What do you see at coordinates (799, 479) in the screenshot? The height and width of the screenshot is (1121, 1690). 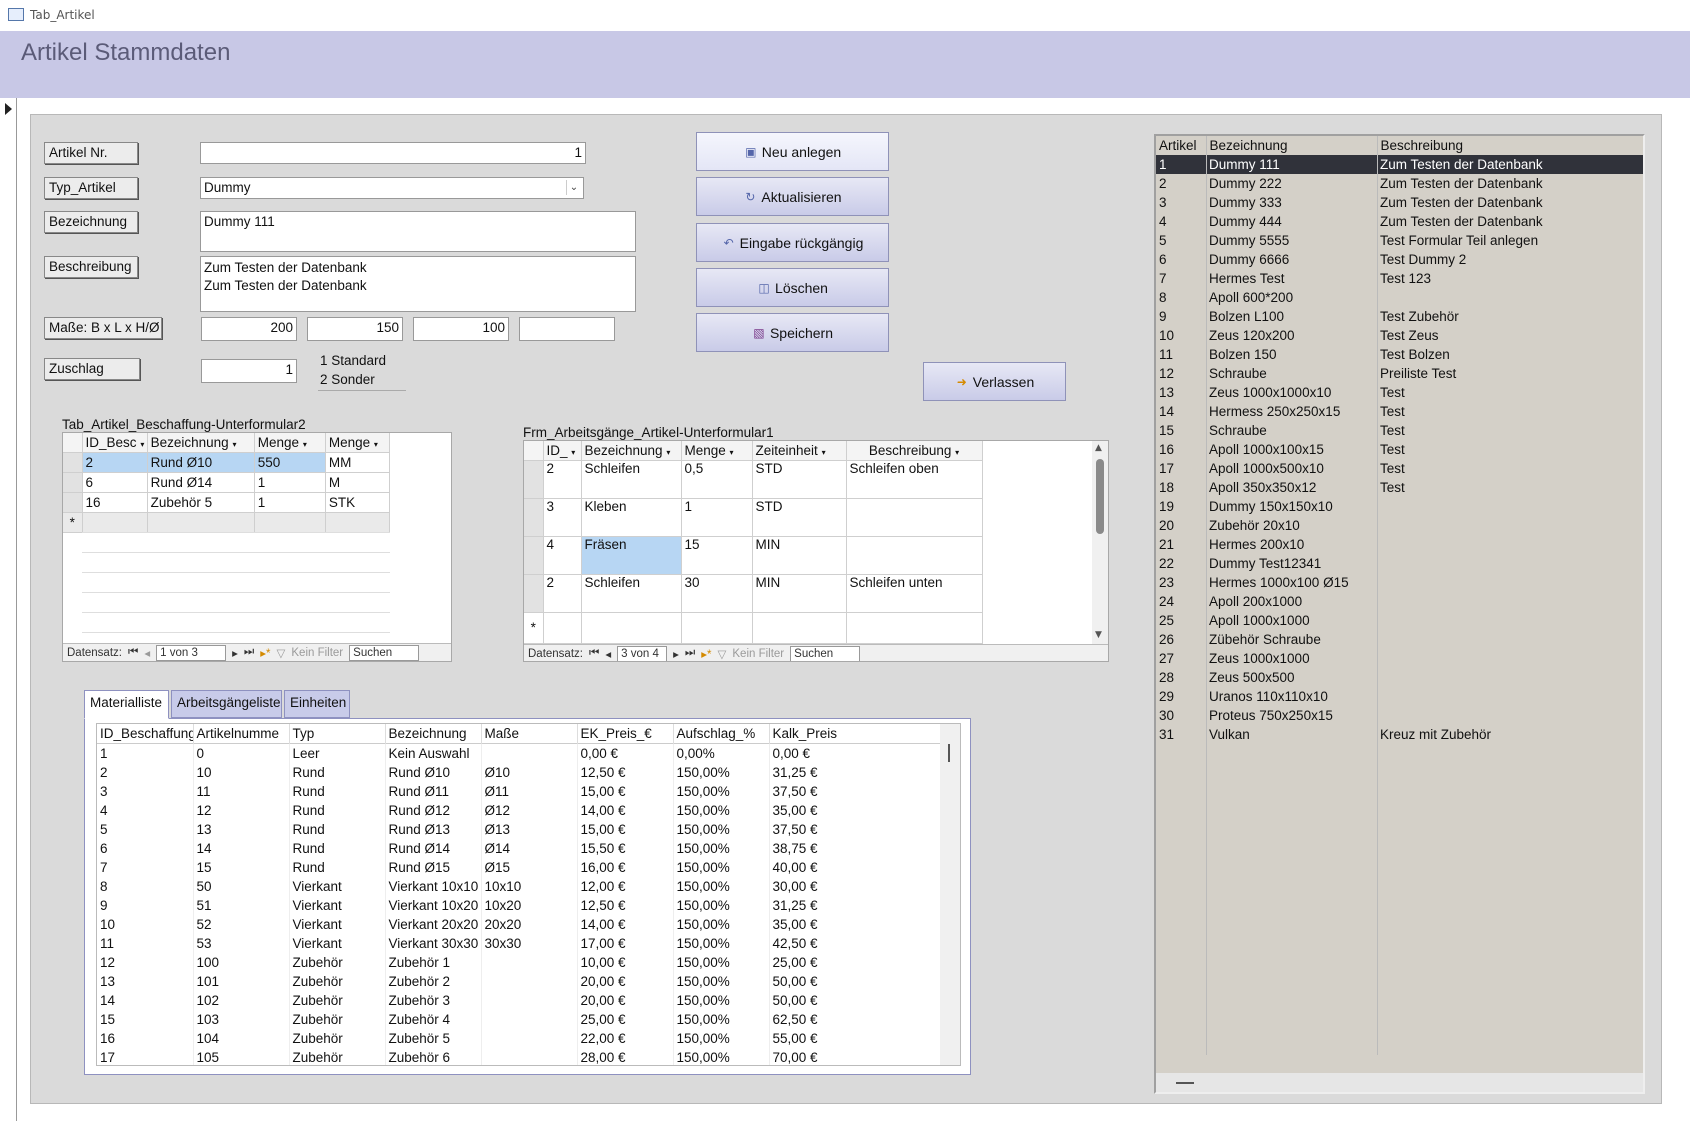 I see `cell: STD` at bounding box center [799, 479].